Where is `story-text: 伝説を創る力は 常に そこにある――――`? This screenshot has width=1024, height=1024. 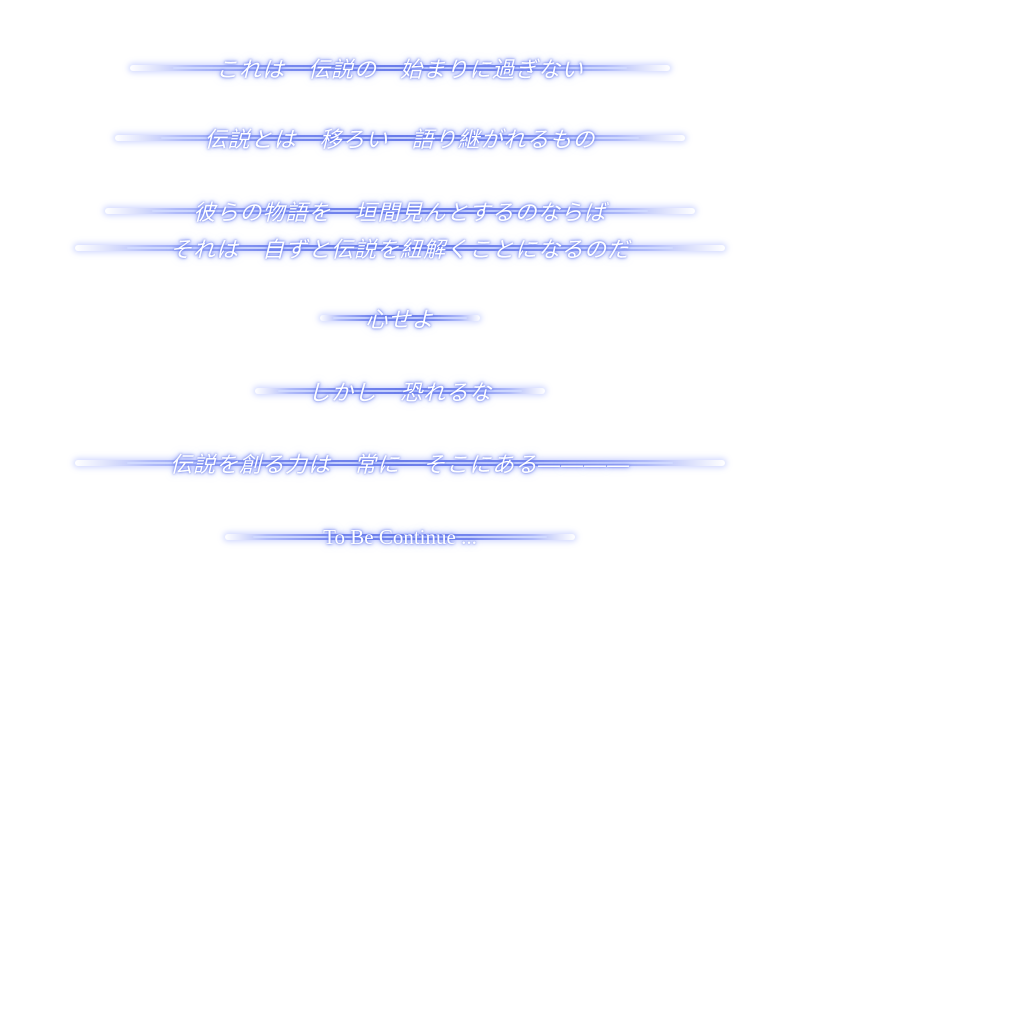
story-text: 伝説を創る力は 常に そこにある―――― is located at coordinates (399, 465).